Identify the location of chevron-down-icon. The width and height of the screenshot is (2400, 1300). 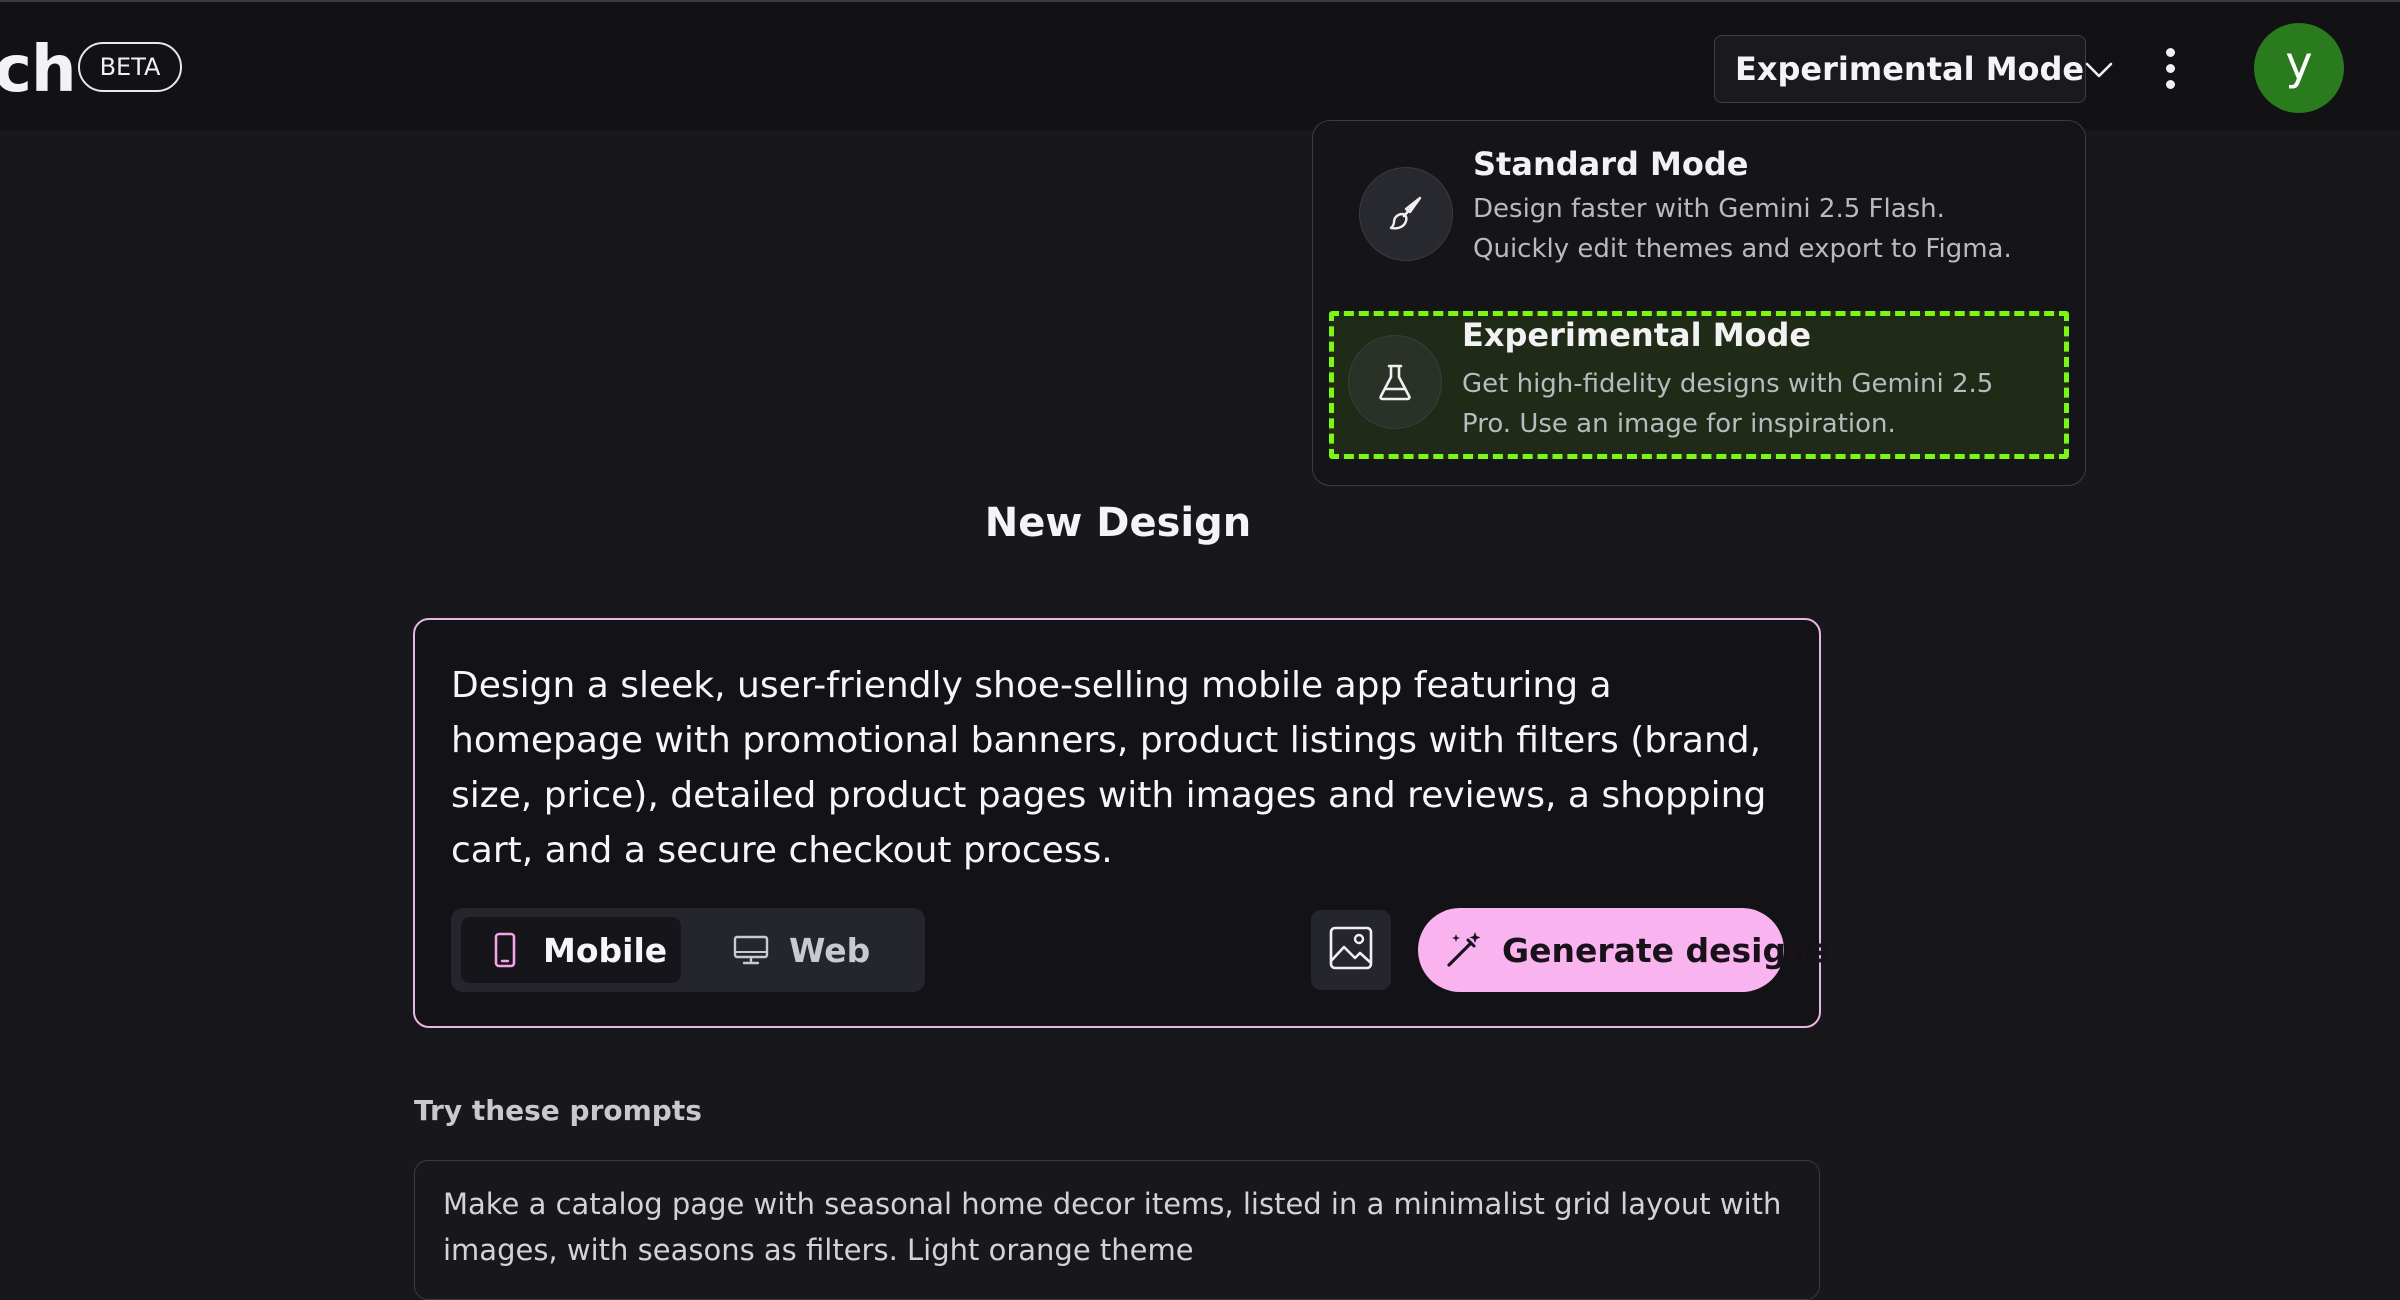
(2099, 69).